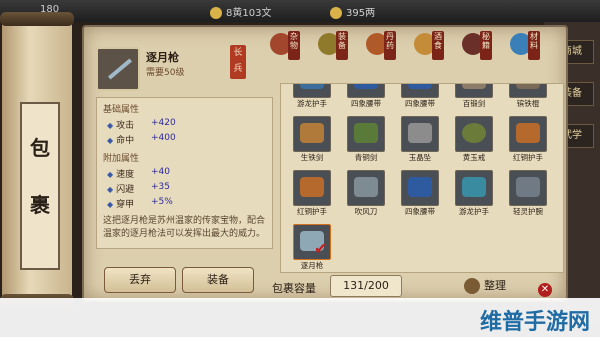 Image resolution: width=600 pixels, height=337 pixels. What do you see at coordinates (321, 248) in the screenshot?
I see `checkmark-icon: ✔` at bounding box center [321, 248].